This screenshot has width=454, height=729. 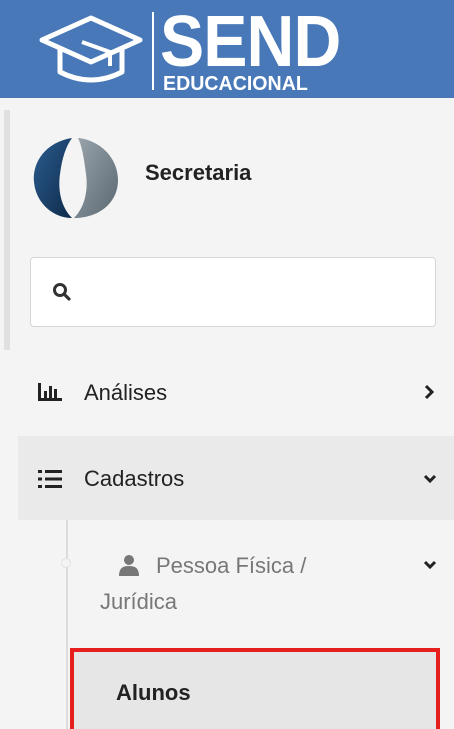 I want to click on brand-subtitle: EDUCACIONAL, so click(x=235, y=84).